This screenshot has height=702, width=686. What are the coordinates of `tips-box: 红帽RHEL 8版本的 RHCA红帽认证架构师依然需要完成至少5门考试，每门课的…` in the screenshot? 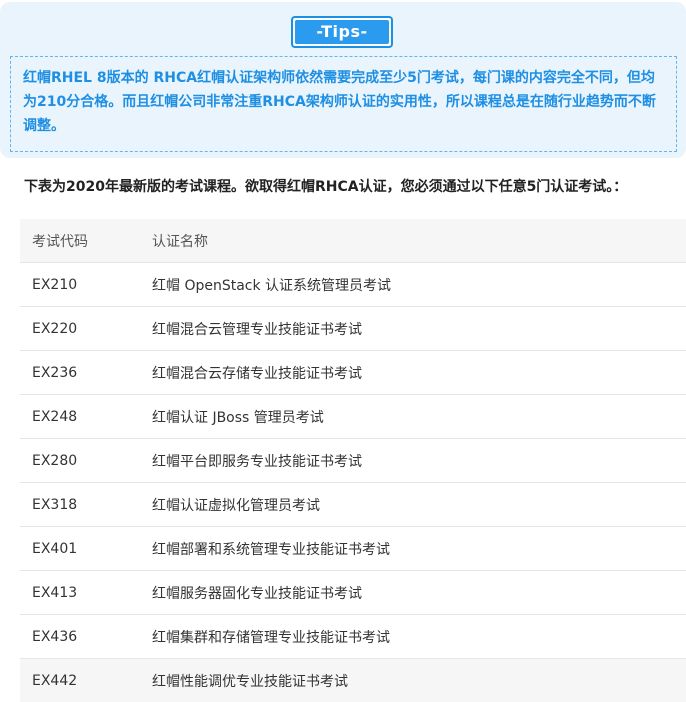 It's located at (343, 104).